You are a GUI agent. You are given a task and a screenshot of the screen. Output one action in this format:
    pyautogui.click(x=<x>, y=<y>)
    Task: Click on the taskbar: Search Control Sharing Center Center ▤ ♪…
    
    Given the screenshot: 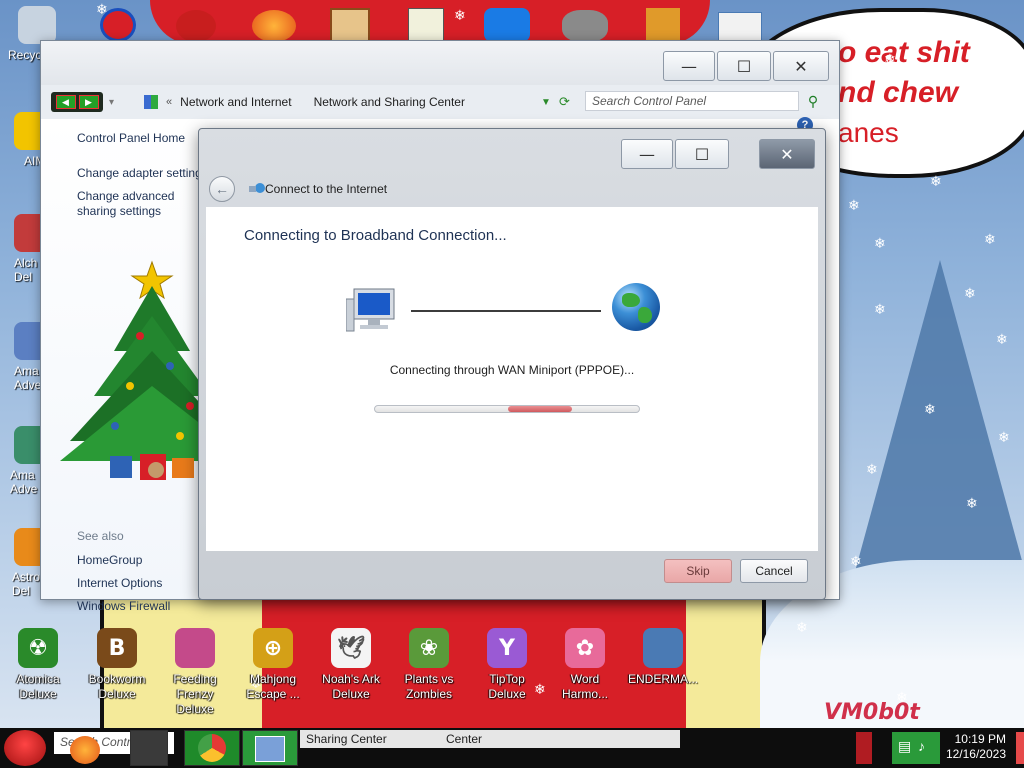 What is the action you would take?
    pyautogui.click(x=512, y=748)
    